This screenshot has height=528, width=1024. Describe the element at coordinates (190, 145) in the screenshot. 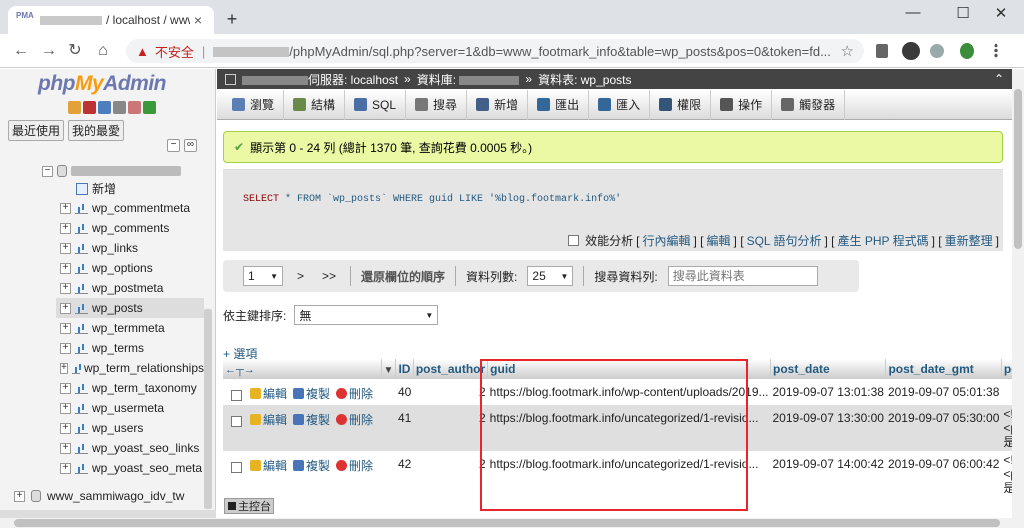

I see `link-icon: ∞` at that location.